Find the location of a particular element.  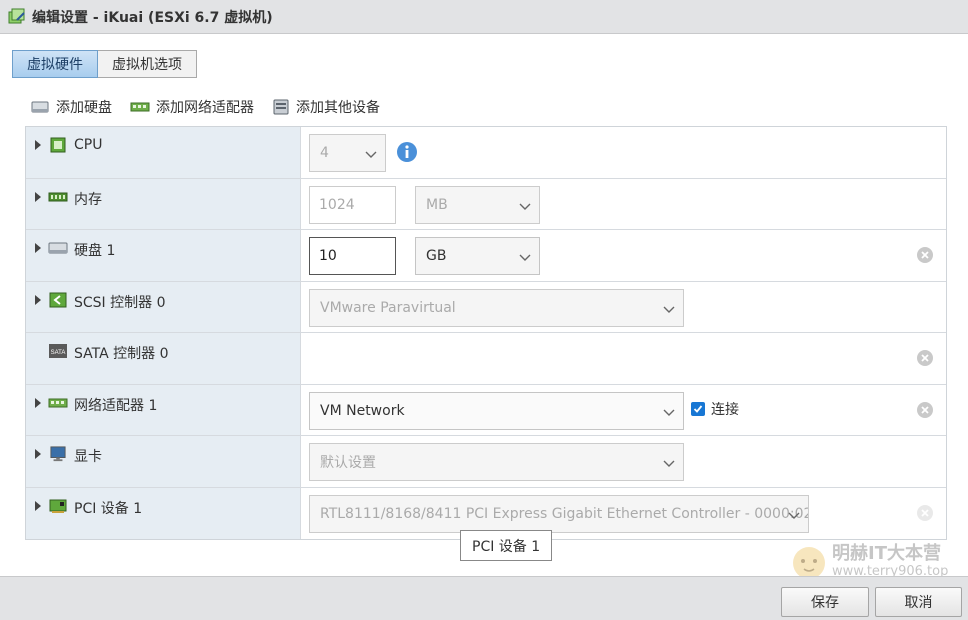

cpu-icon is located at coordinates (58, 145).